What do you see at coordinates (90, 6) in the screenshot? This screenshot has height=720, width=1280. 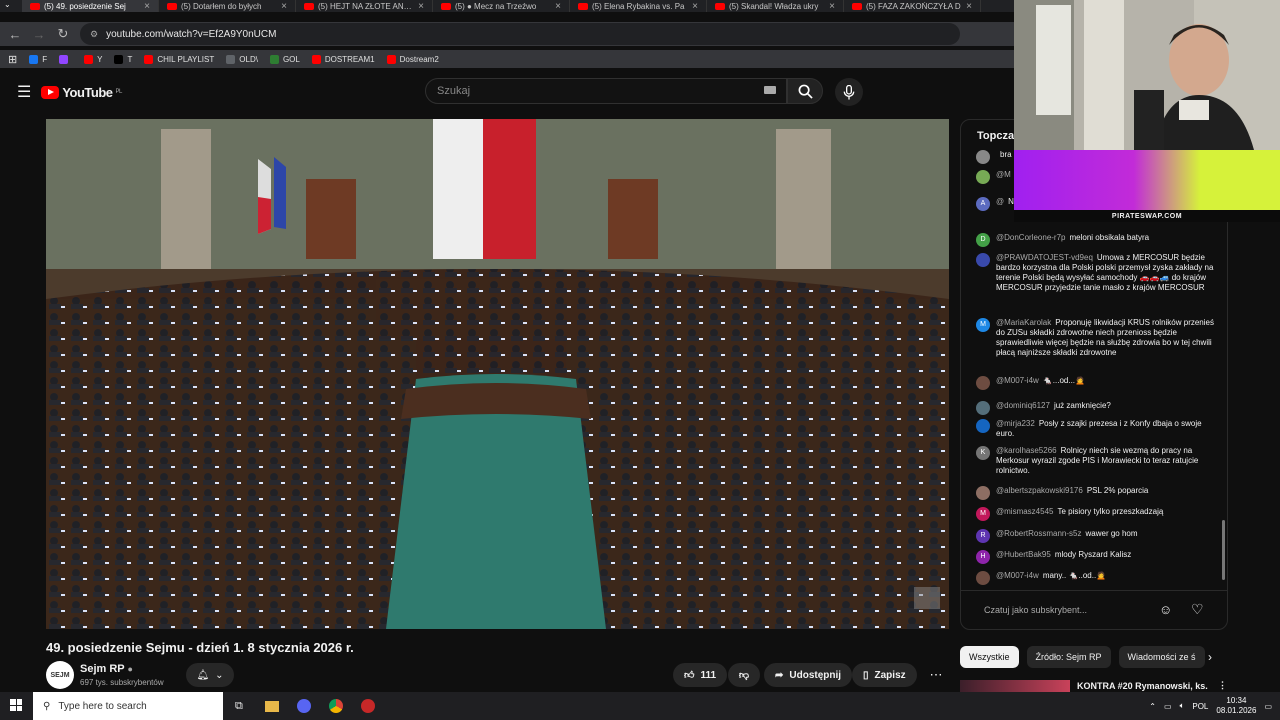 I see `browser-tab: (5) 49. posiedzenie Sej ×` at bounding box center [90, 6].